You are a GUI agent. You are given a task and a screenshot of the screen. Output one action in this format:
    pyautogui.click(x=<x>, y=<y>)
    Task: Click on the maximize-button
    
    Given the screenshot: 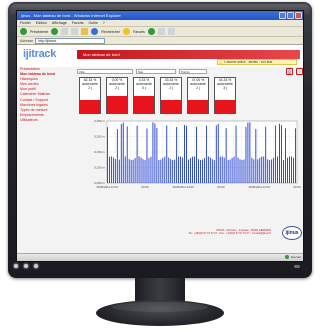 What is the action you would take?
    pyautogui.click(x=290, y=15)
    